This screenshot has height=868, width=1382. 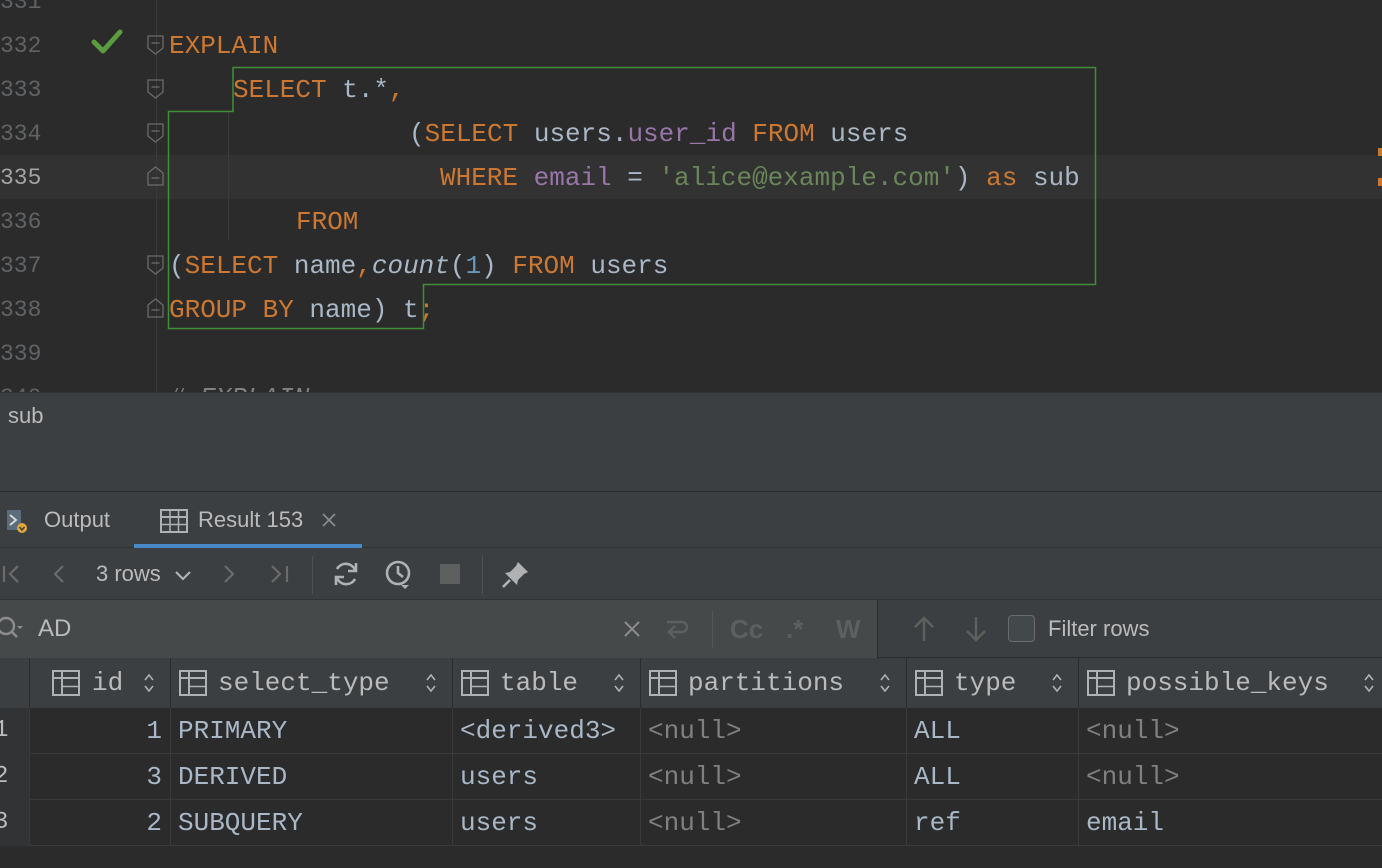 What do you see at coordinates (993, 823) in the screenshot?
I see `cell-type: ref` at bounding box center [993, 823].